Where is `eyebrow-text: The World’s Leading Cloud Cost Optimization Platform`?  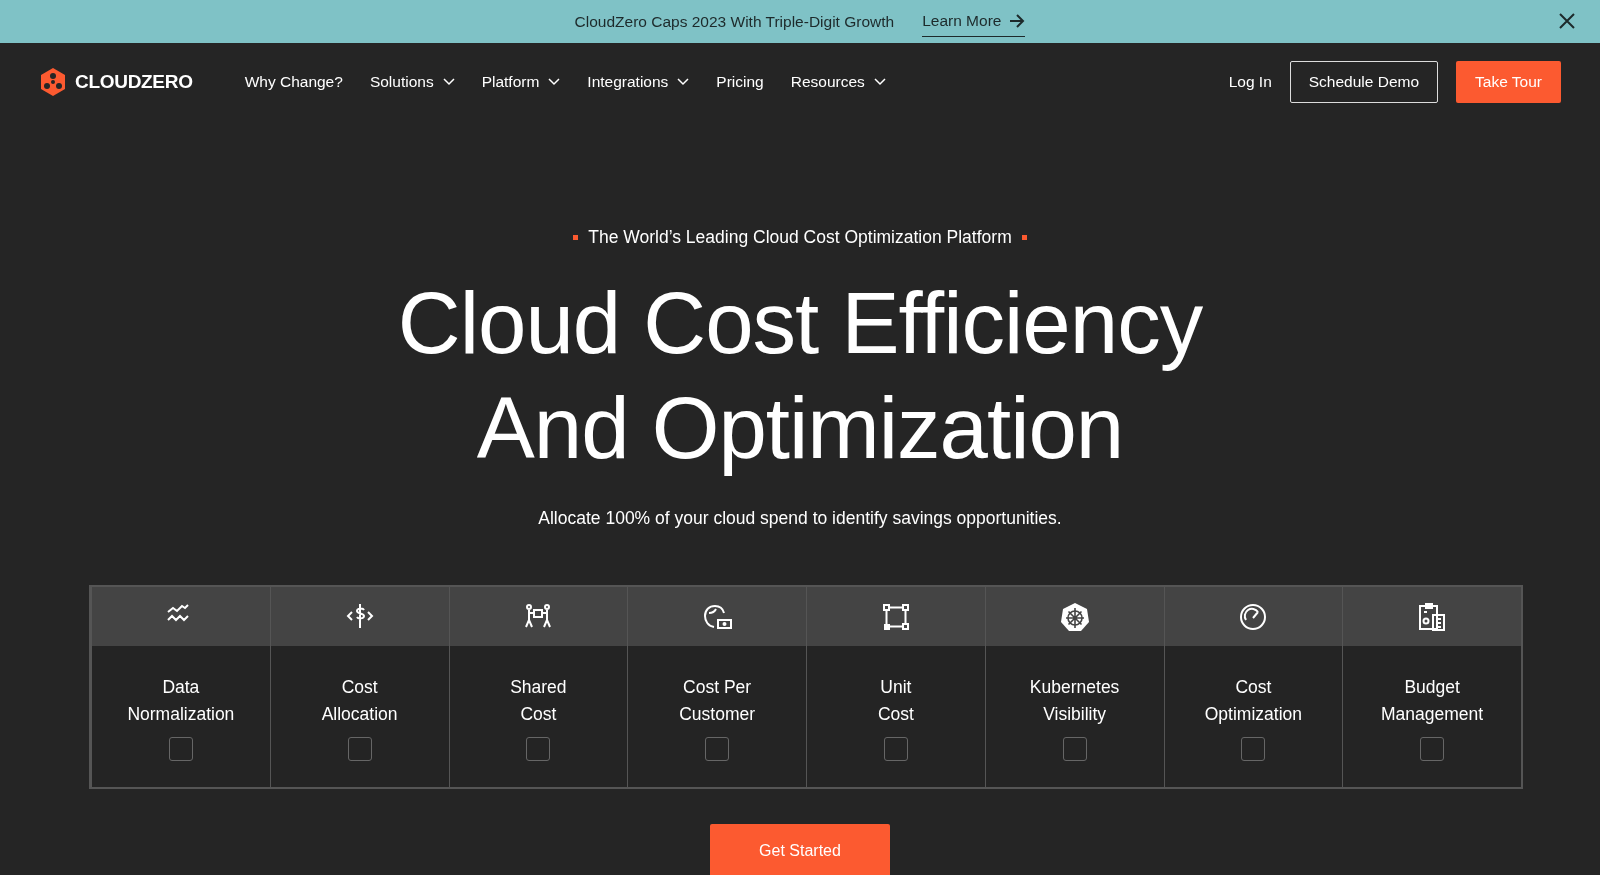 eyebrow-text: The World’s Leading Cloud Cost Optimization Platform is located at coordinates (800, 237).